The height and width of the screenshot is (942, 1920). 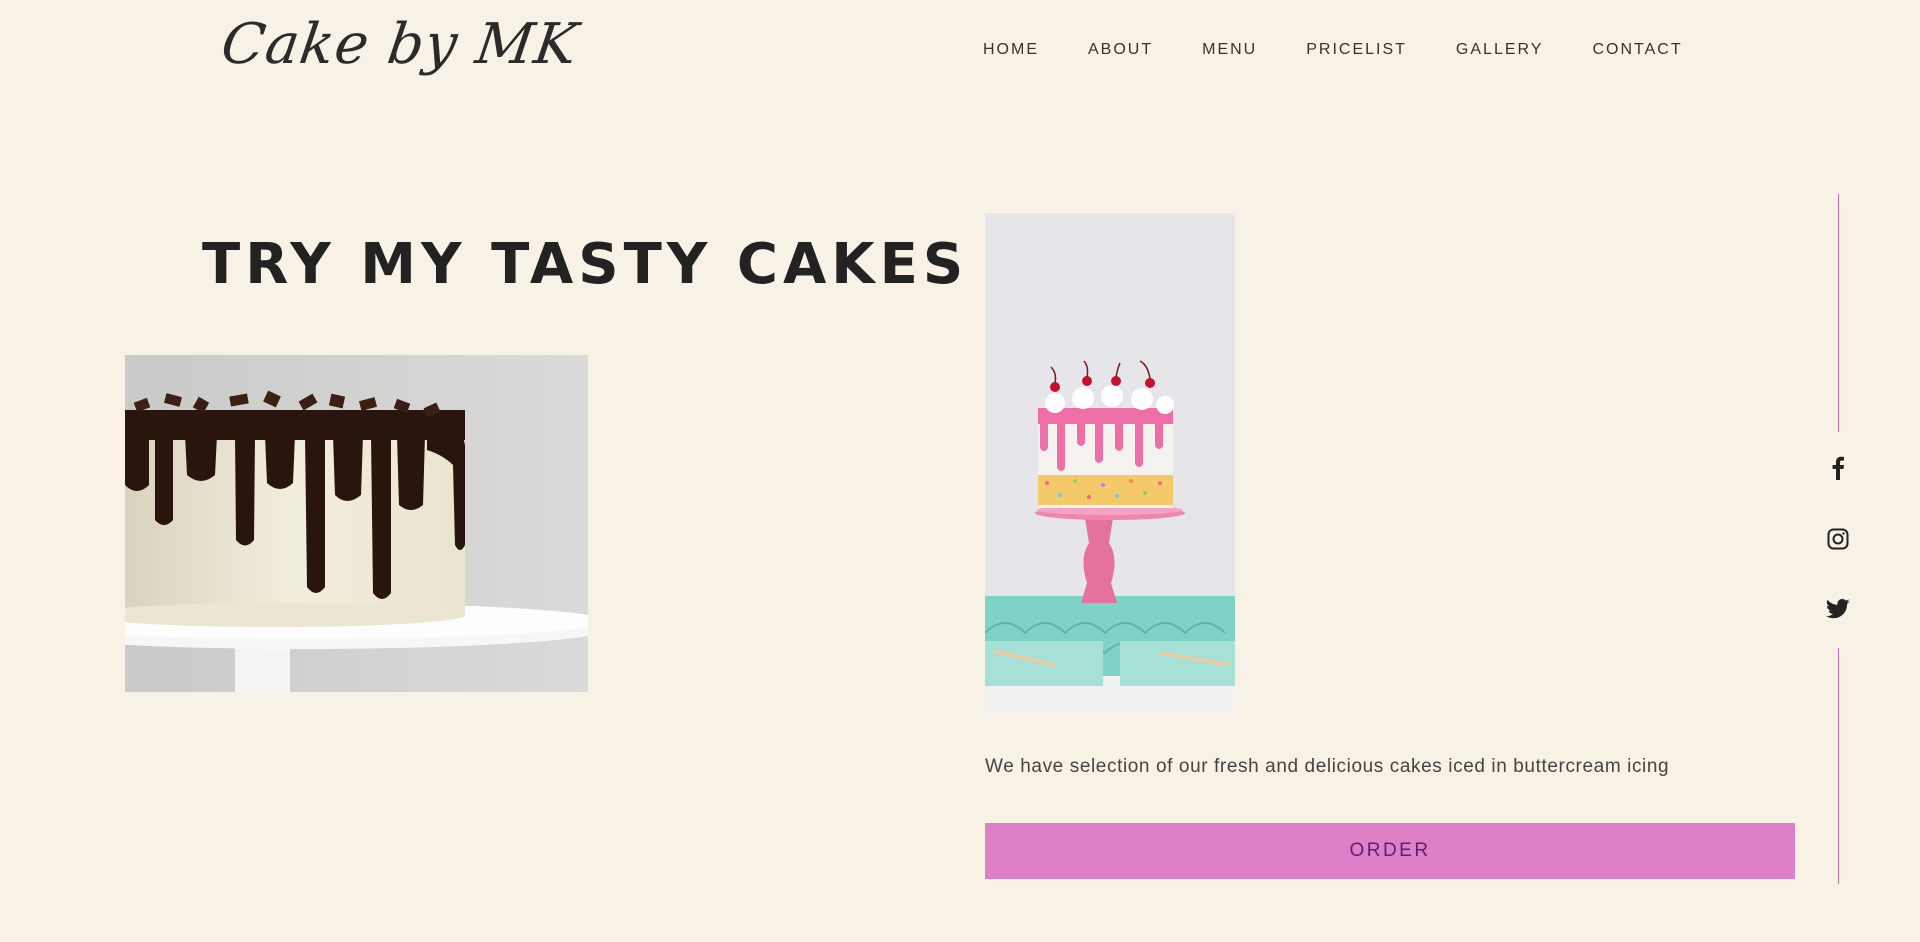 What do you see at coordinates (585, 264) in the screenshot?
I see `hero-headline: TRY MY TASTY CAKES` at bounding box center [585, 264].